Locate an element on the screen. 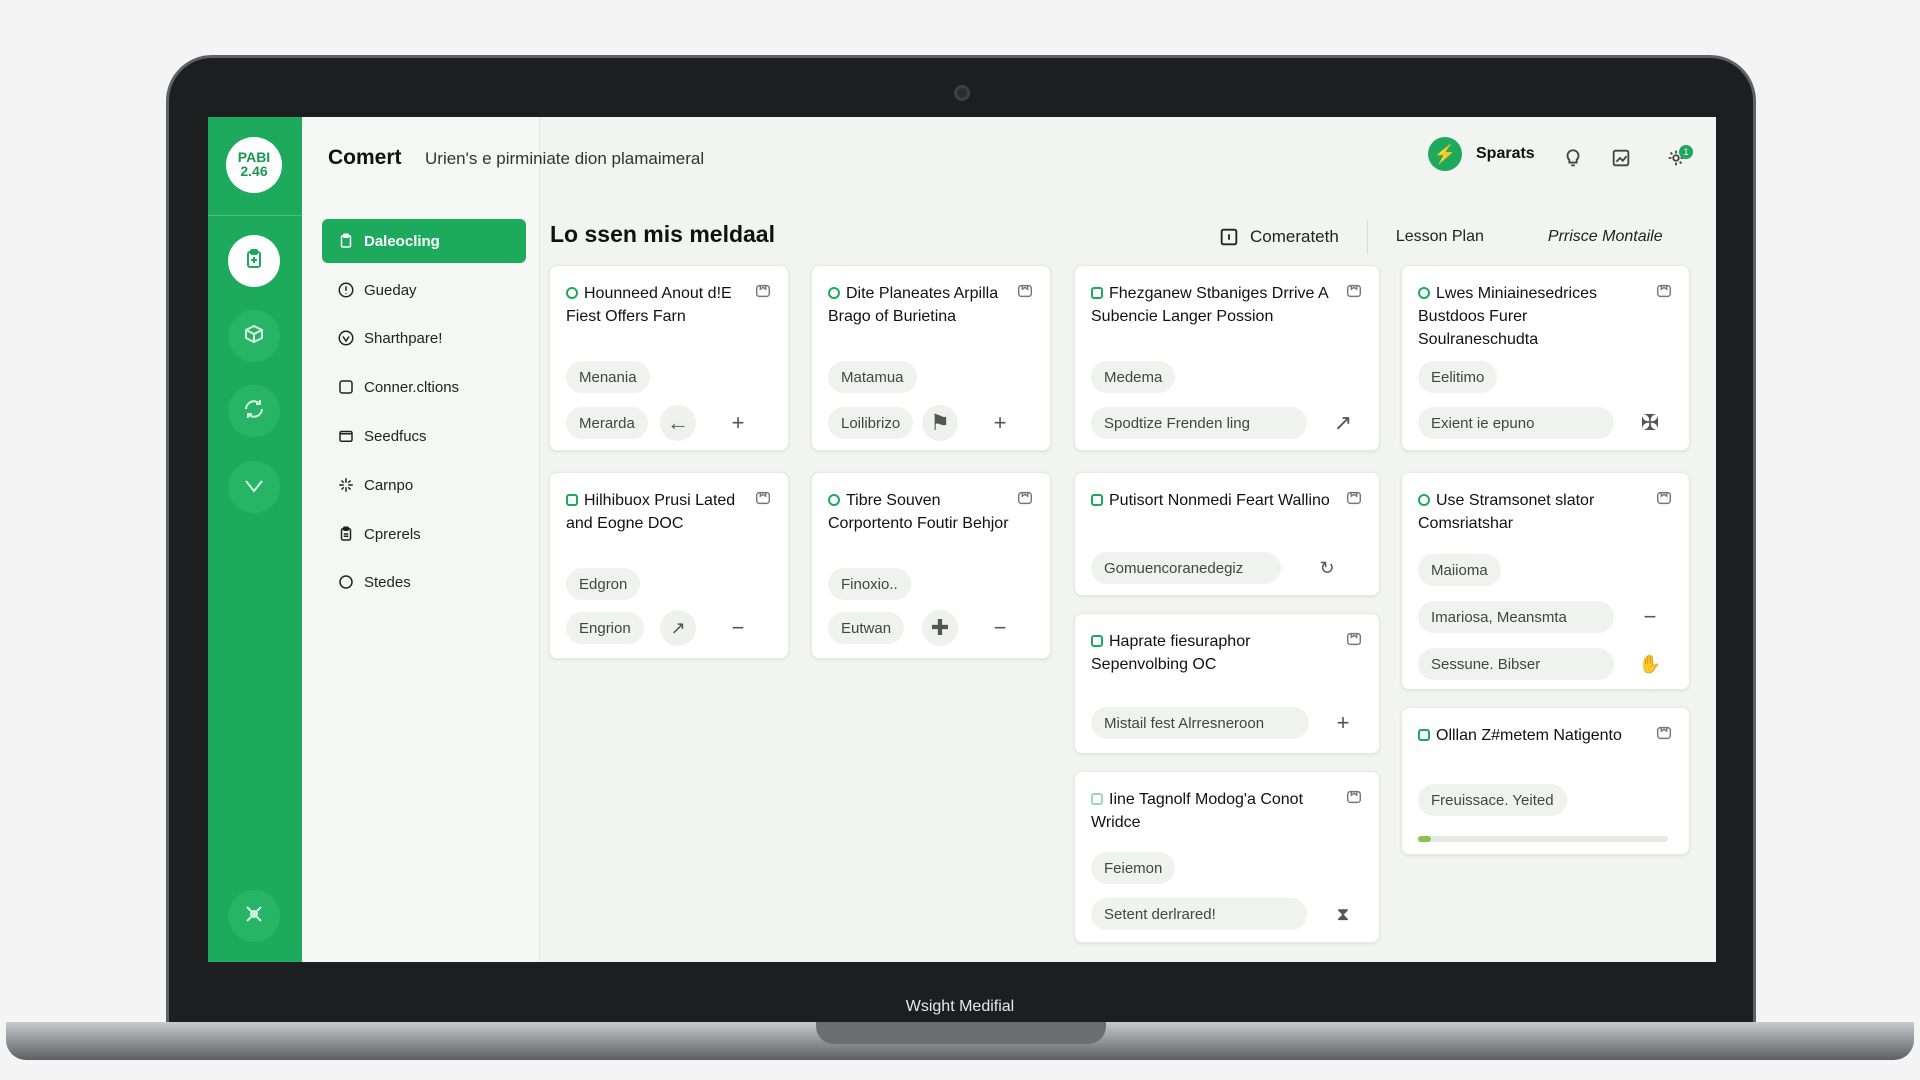 This screenshot has width=1920, height=1080. nav-item-connections: Conner.cltions is located at coordinates (424, 387).